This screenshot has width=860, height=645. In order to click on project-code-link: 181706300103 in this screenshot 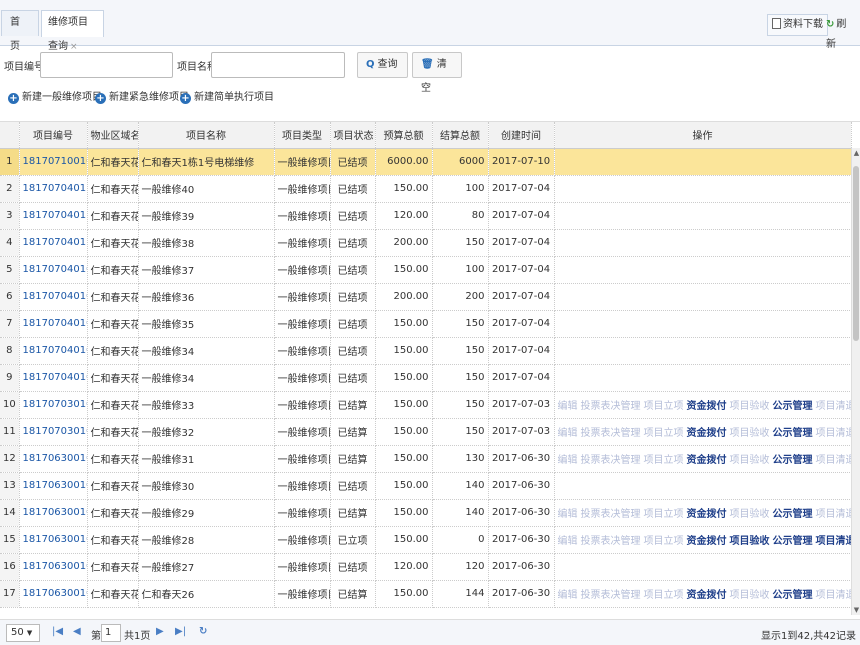, I will do `click(53, 567)`.